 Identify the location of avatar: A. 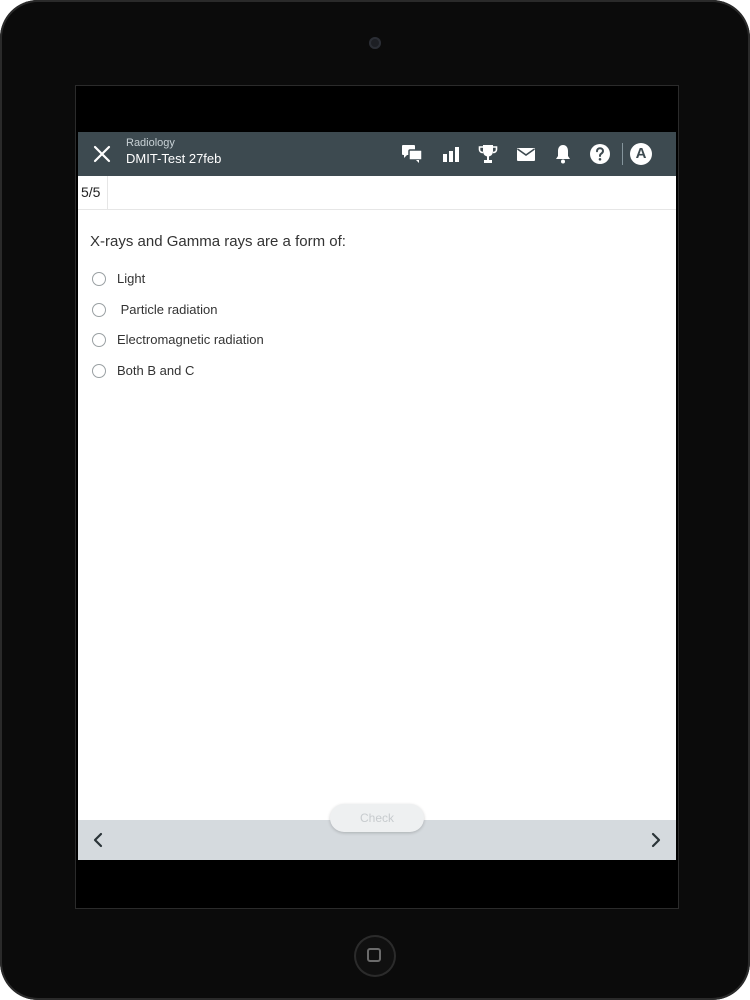
(641, 154).